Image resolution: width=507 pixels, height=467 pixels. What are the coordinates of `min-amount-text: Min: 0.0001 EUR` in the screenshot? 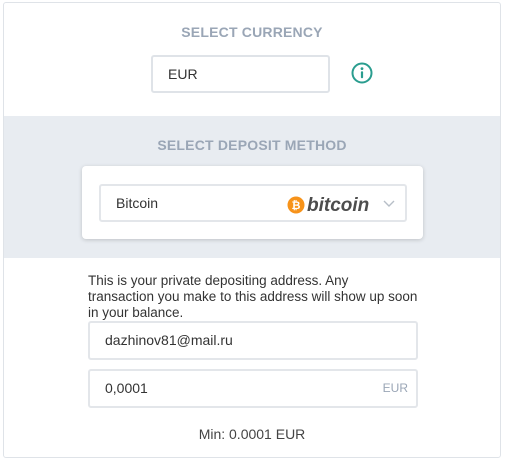 It's located at (252, 434).